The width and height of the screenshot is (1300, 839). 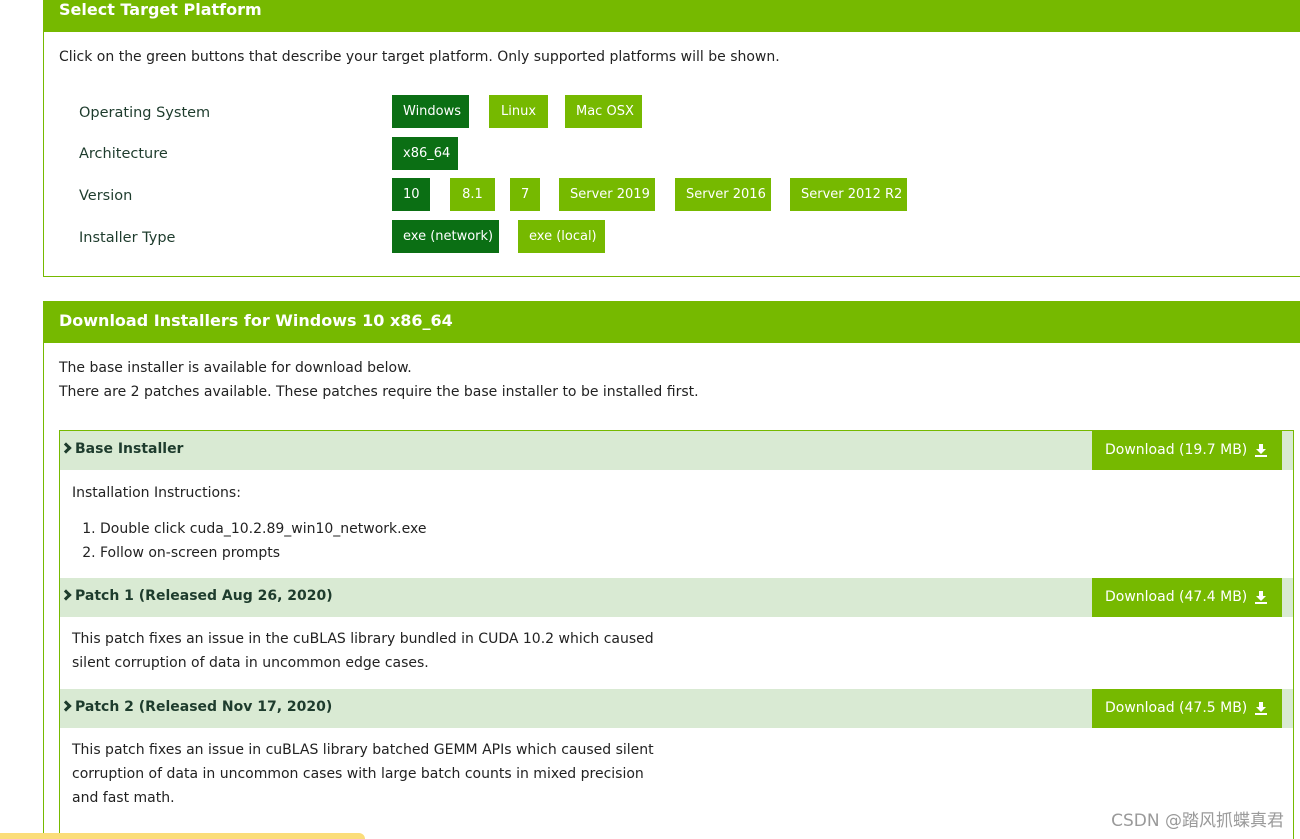 I want to click on panel-title: Select Target Platform, so click(x=672, y=16).